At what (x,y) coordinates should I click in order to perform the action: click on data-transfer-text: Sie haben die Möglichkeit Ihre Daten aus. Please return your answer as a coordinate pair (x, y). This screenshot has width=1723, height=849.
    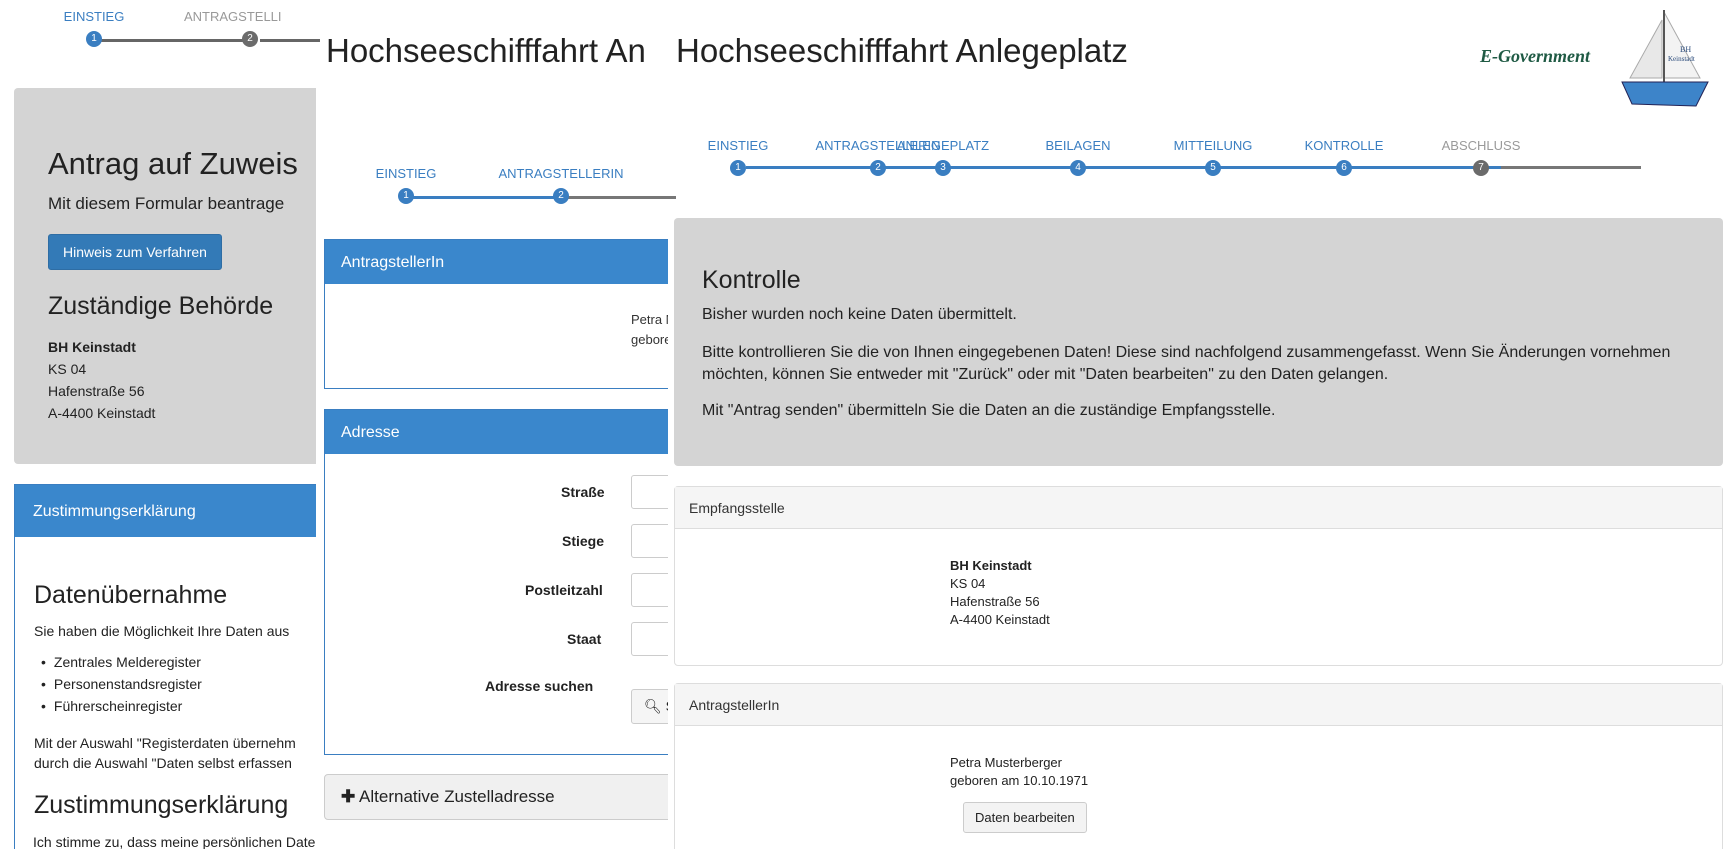
    Looking at the image, I should click on (162, 631).